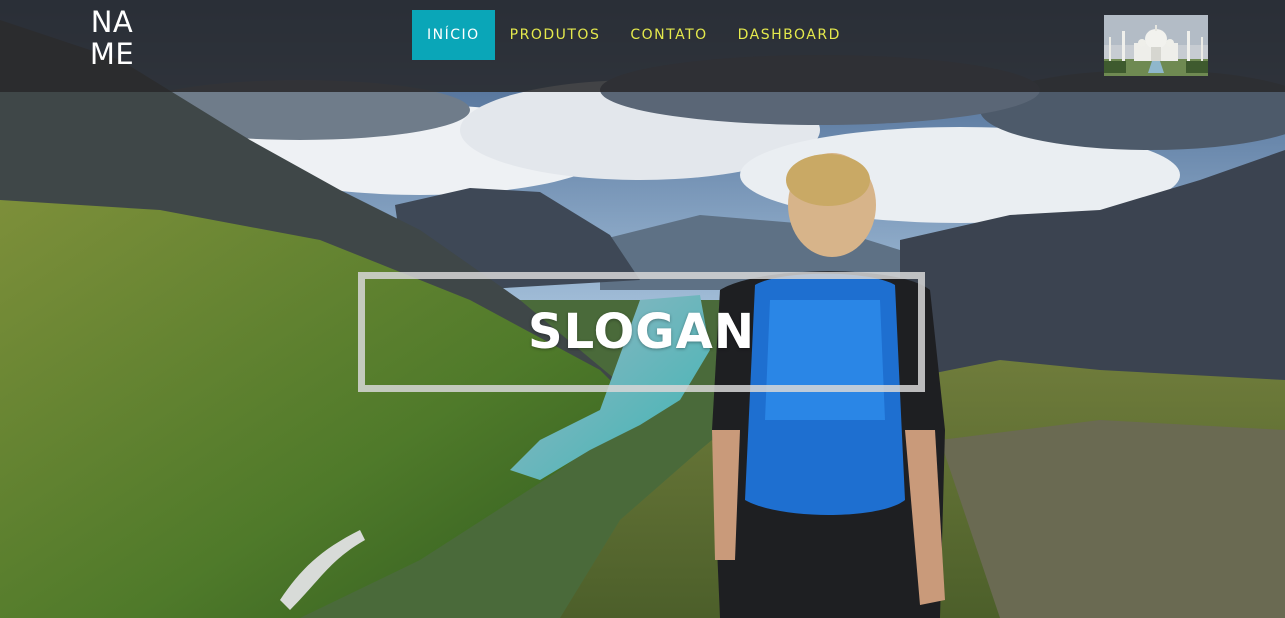 Image resolution: width=1285 pixels, height=618 pixels. I want to click on taj-mahal-photo-icon, so click(1156, 45).